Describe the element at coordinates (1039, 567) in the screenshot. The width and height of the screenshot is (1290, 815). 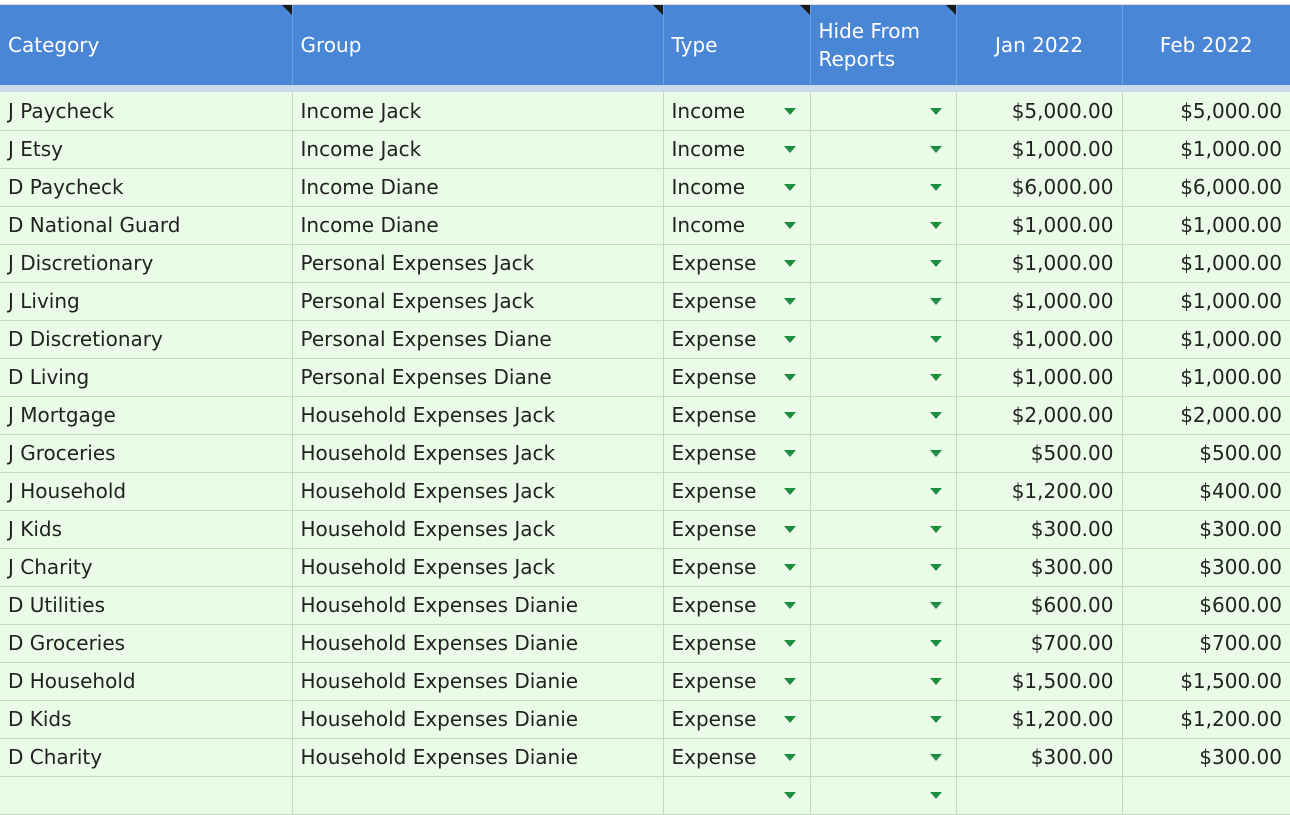
I see `jan-2022-cell: $300.00` at that location.